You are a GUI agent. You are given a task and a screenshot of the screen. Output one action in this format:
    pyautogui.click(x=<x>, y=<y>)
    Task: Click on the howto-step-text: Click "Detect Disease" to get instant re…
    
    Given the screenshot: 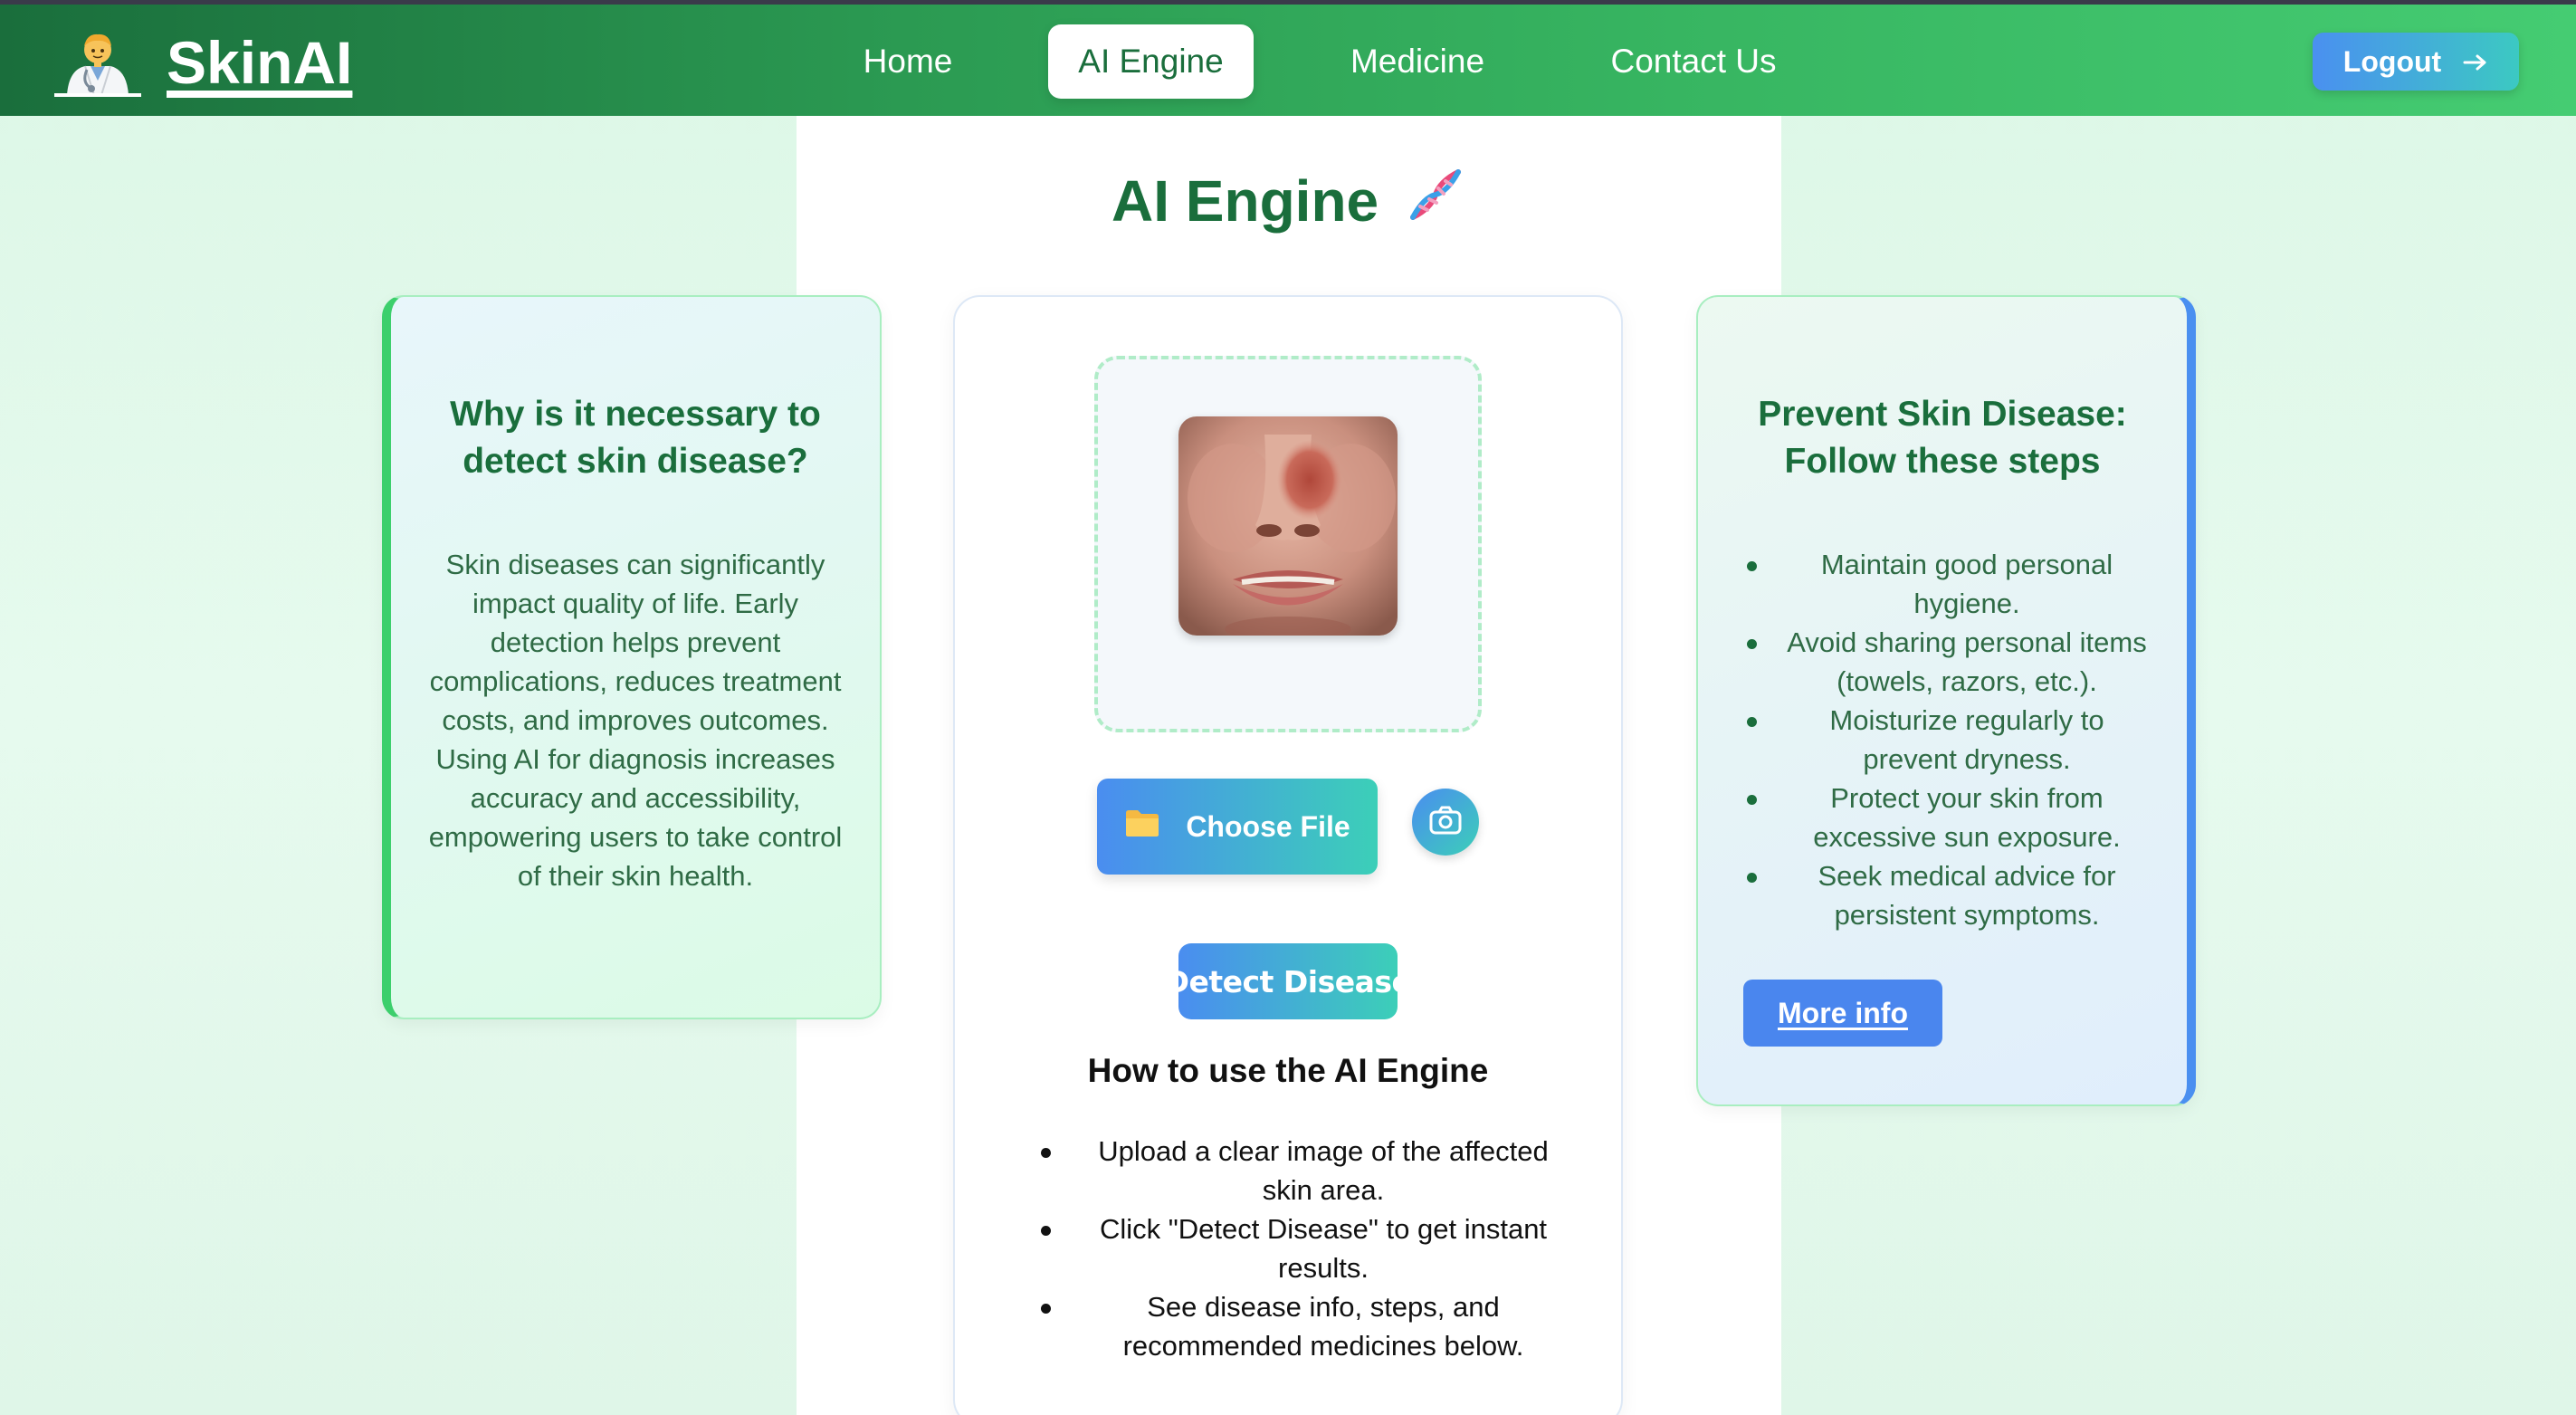 What is the action you would take?
    pyautogui.click(x=1324, y=1248)
    